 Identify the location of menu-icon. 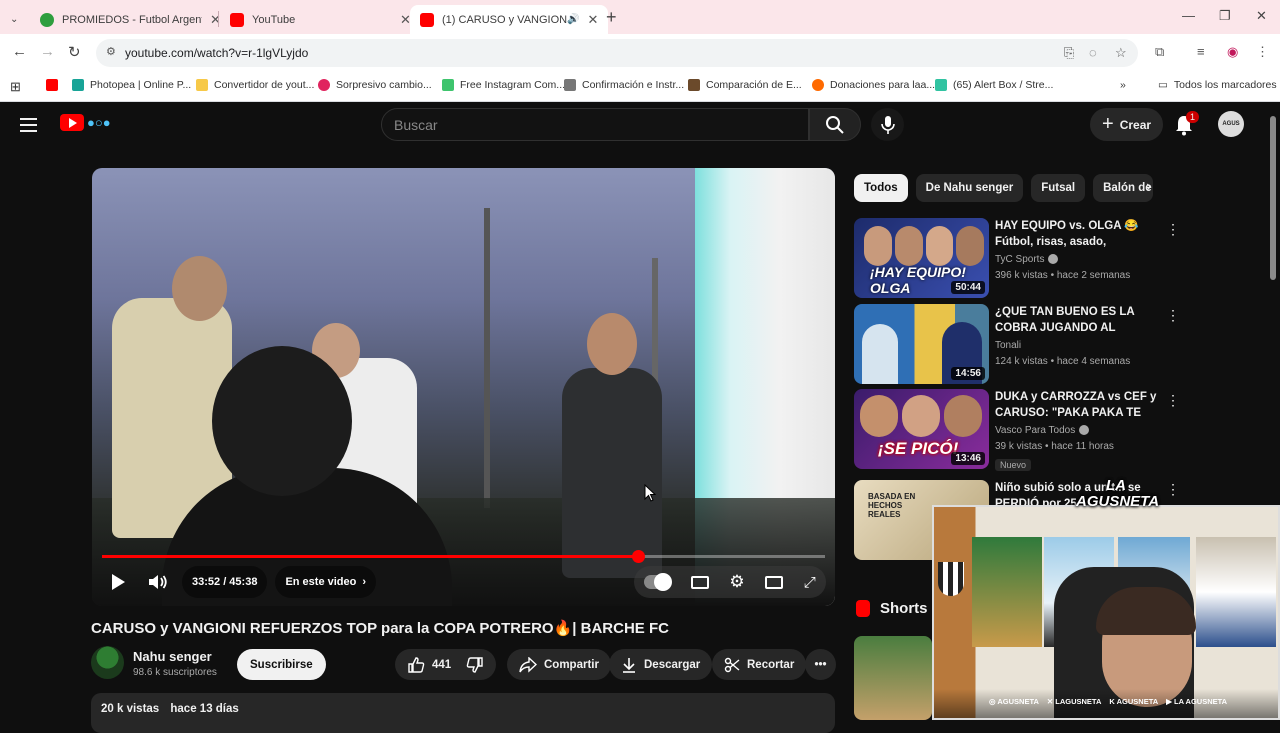
(28, 125).